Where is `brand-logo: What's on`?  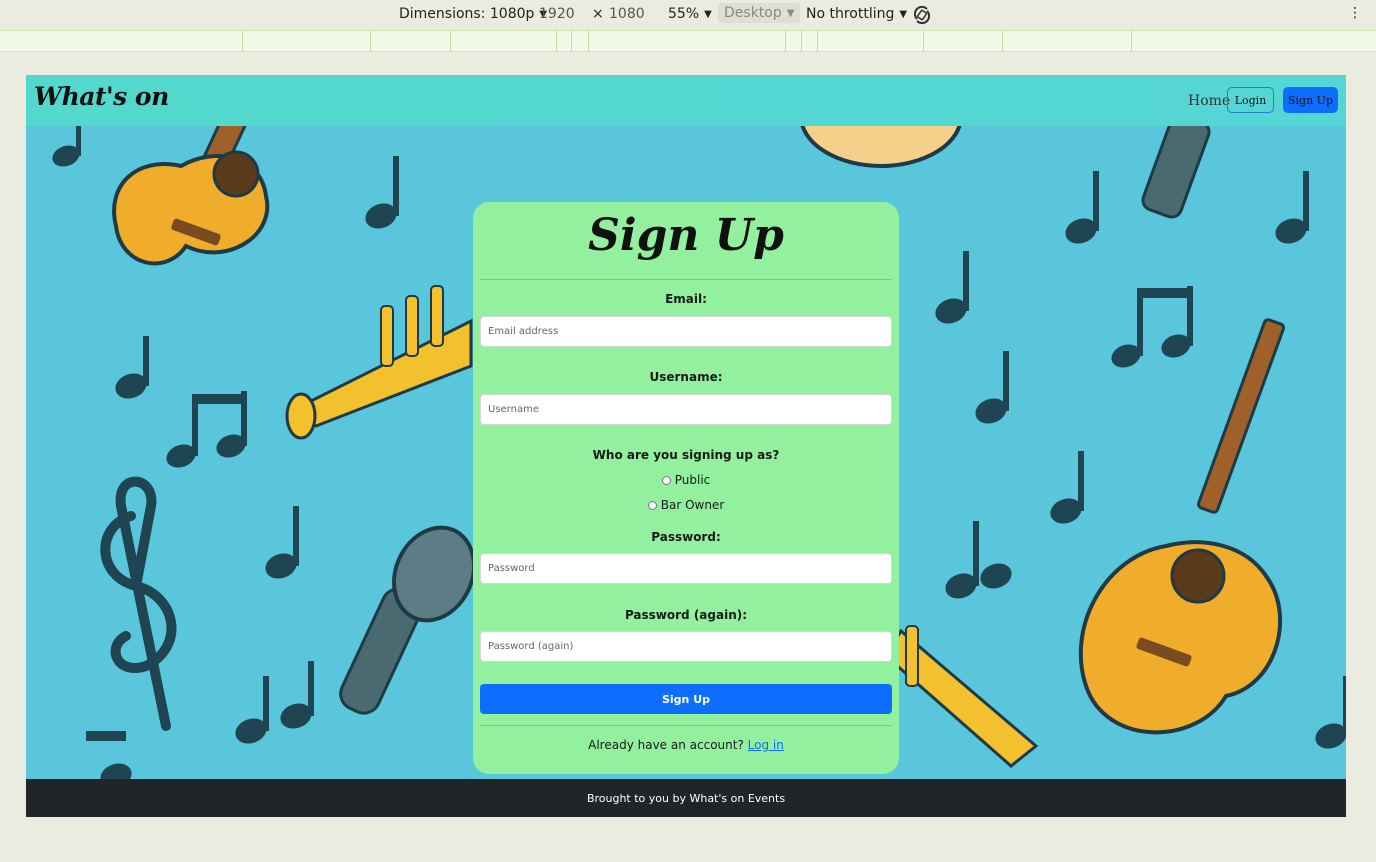 brand-logo: What's on is located at coordinates (101, 96).